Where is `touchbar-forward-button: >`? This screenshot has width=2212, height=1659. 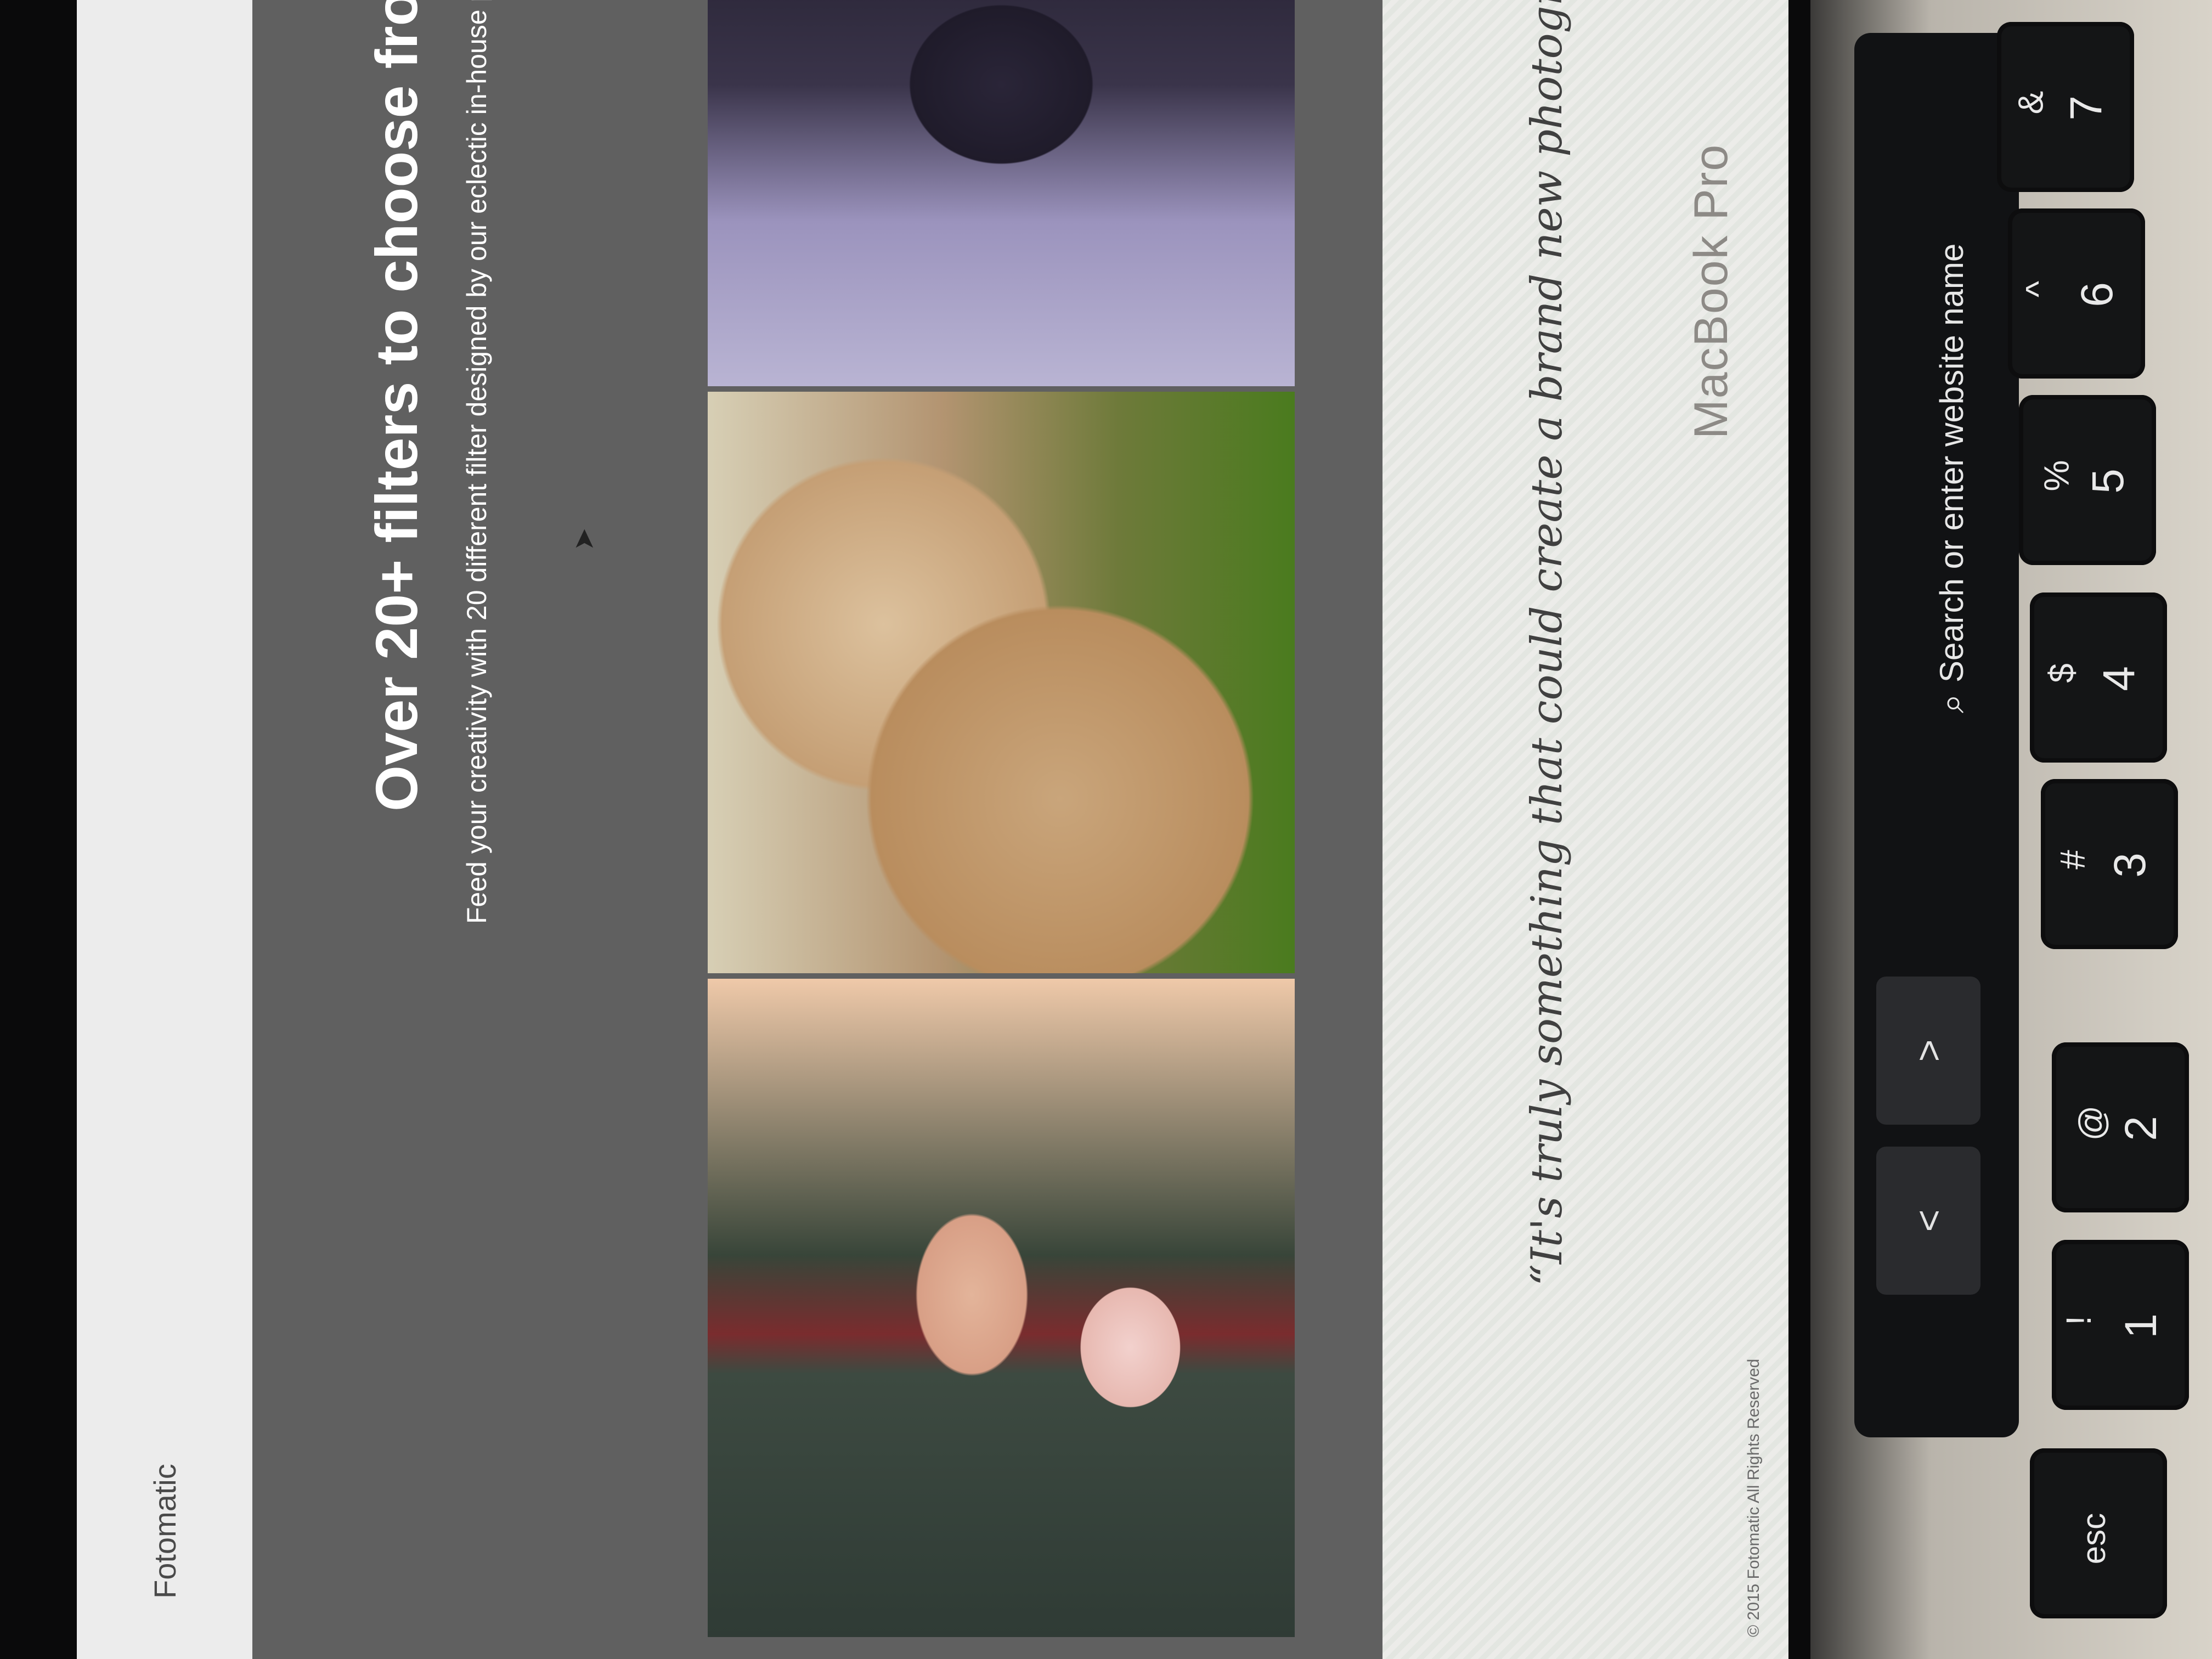 touchbar-forward-button: > is located at coordinates (1928, 1051).